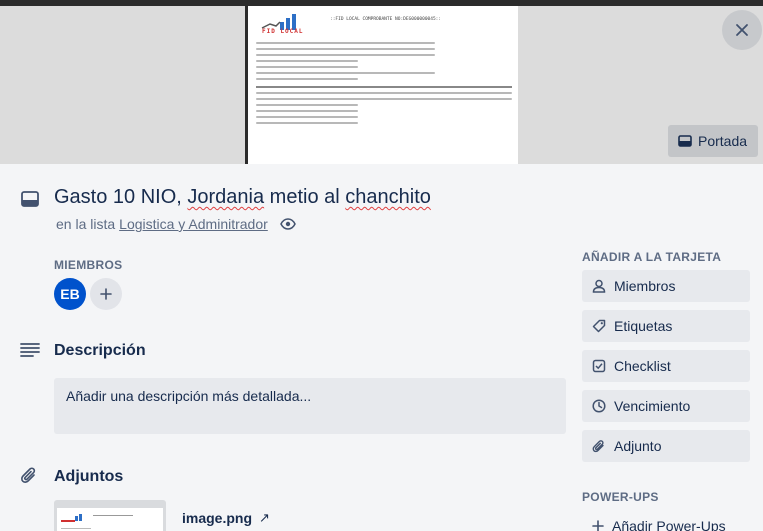  I want to click on cover-button: Portada, so click(713, 141).